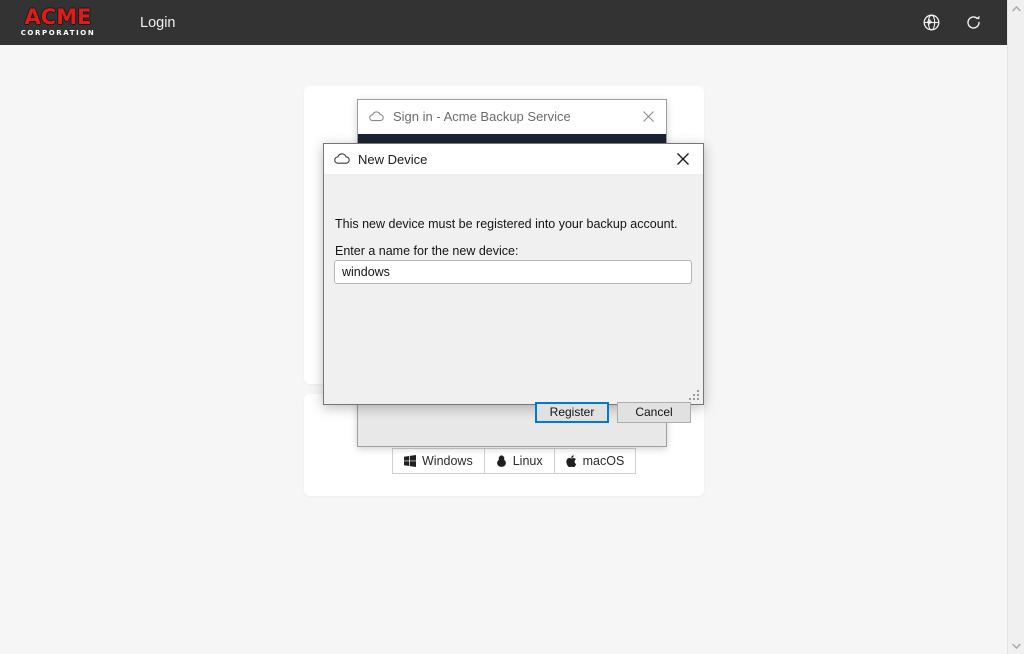 The width and height of the screenshot is (1024, 654). I want to click on chevron-down-icon, so click(1016, 645).